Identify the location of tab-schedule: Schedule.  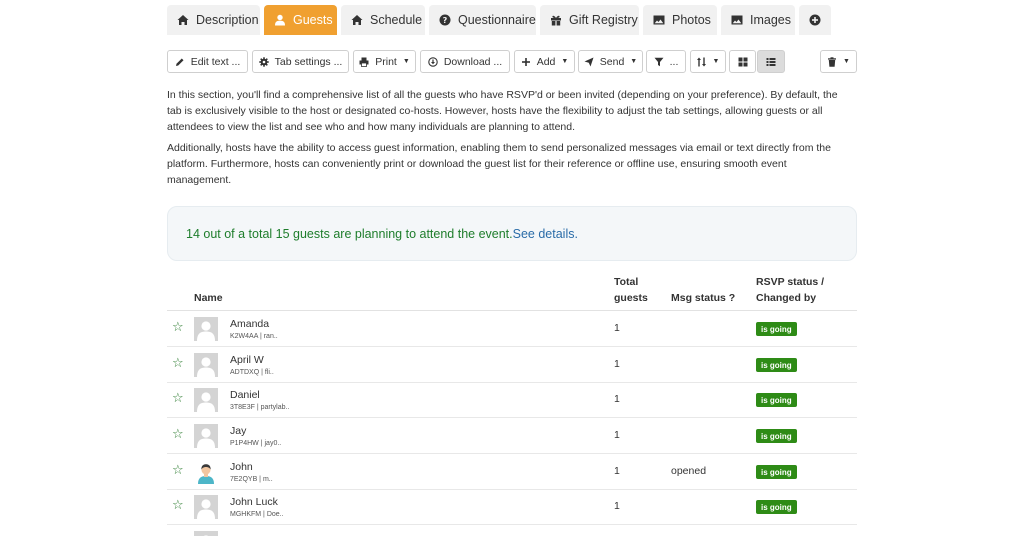
(383, 20).